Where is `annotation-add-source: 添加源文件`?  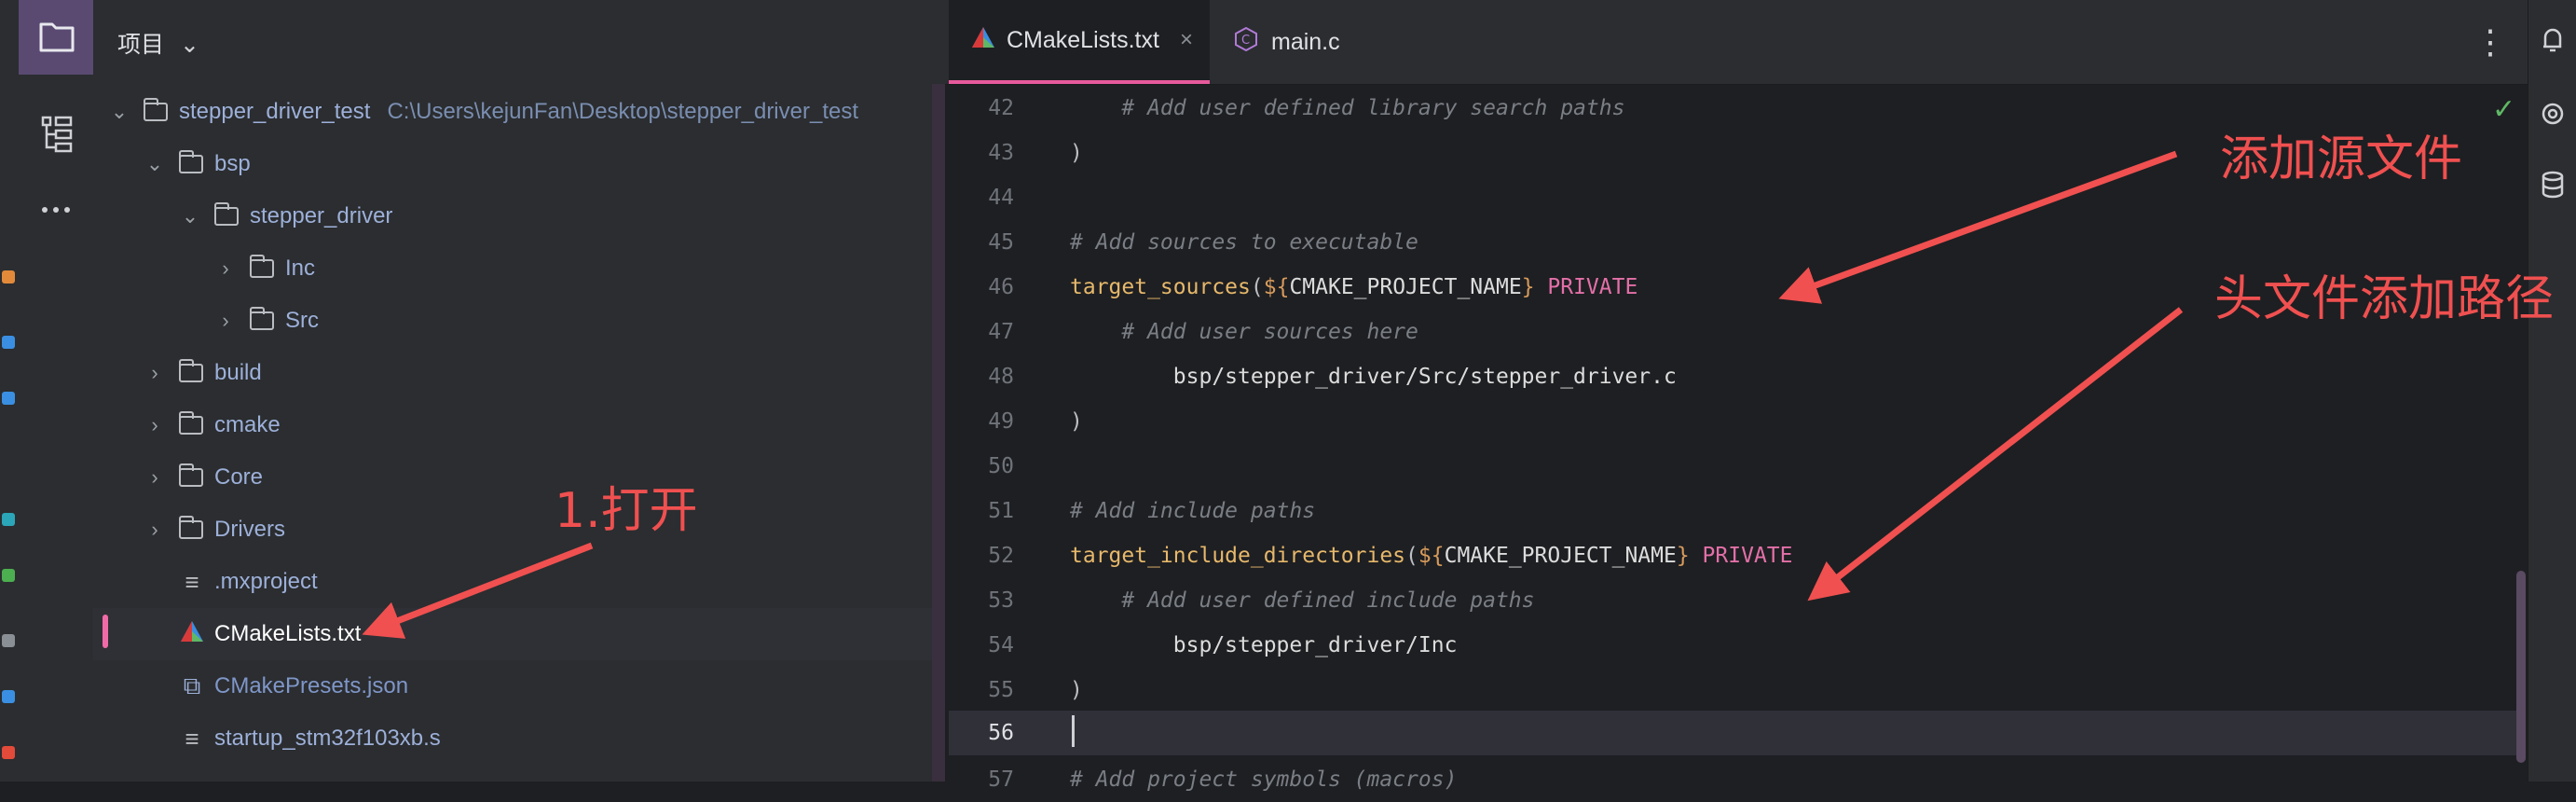
annotation-add-source: 添加源文件 is located at coordinates (2341, 159).